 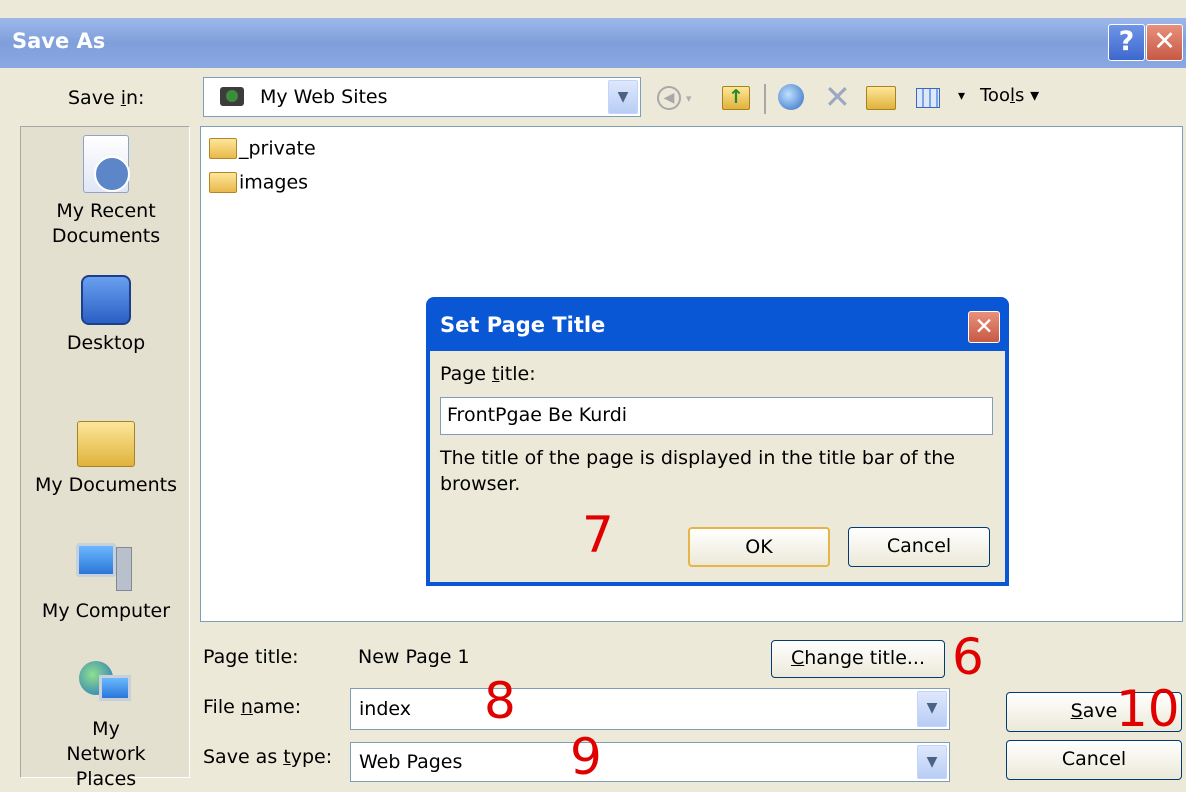 What do you see at coordinates (106, 223) in the screenshot?
I see `place-label: My Recent Documents` at bounding box center [106, 223].